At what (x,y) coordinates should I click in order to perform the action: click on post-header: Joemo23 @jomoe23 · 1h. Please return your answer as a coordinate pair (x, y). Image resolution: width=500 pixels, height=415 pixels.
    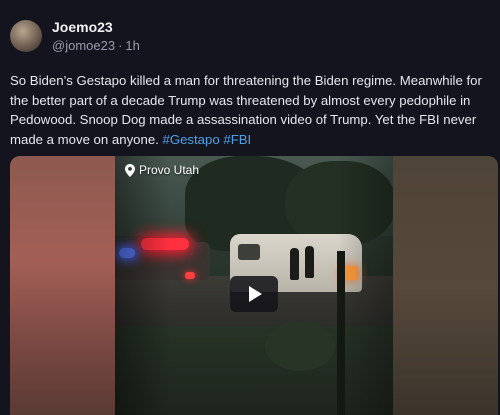
    Looking at the image, I should click on (75, 36).